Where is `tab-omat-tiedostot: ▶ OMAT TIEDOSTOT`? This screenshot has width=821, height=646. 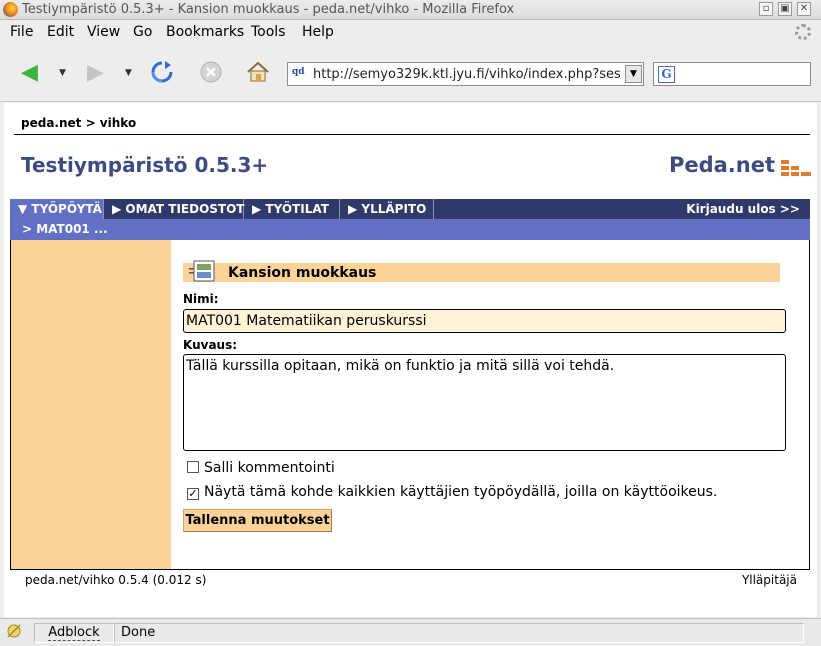
tab-omat-tiedostot: ▶ OMAT TIEDOSTOT is located at coordinates (174, 209).